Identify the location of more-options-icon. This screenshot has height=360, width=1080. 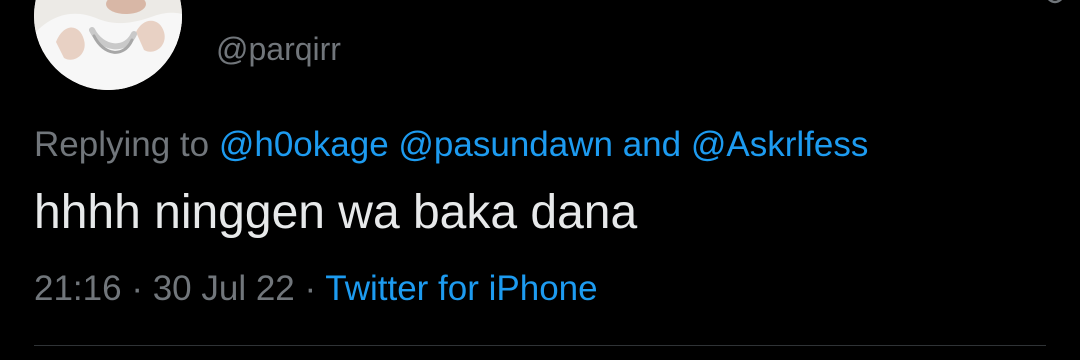
(1055, 4).